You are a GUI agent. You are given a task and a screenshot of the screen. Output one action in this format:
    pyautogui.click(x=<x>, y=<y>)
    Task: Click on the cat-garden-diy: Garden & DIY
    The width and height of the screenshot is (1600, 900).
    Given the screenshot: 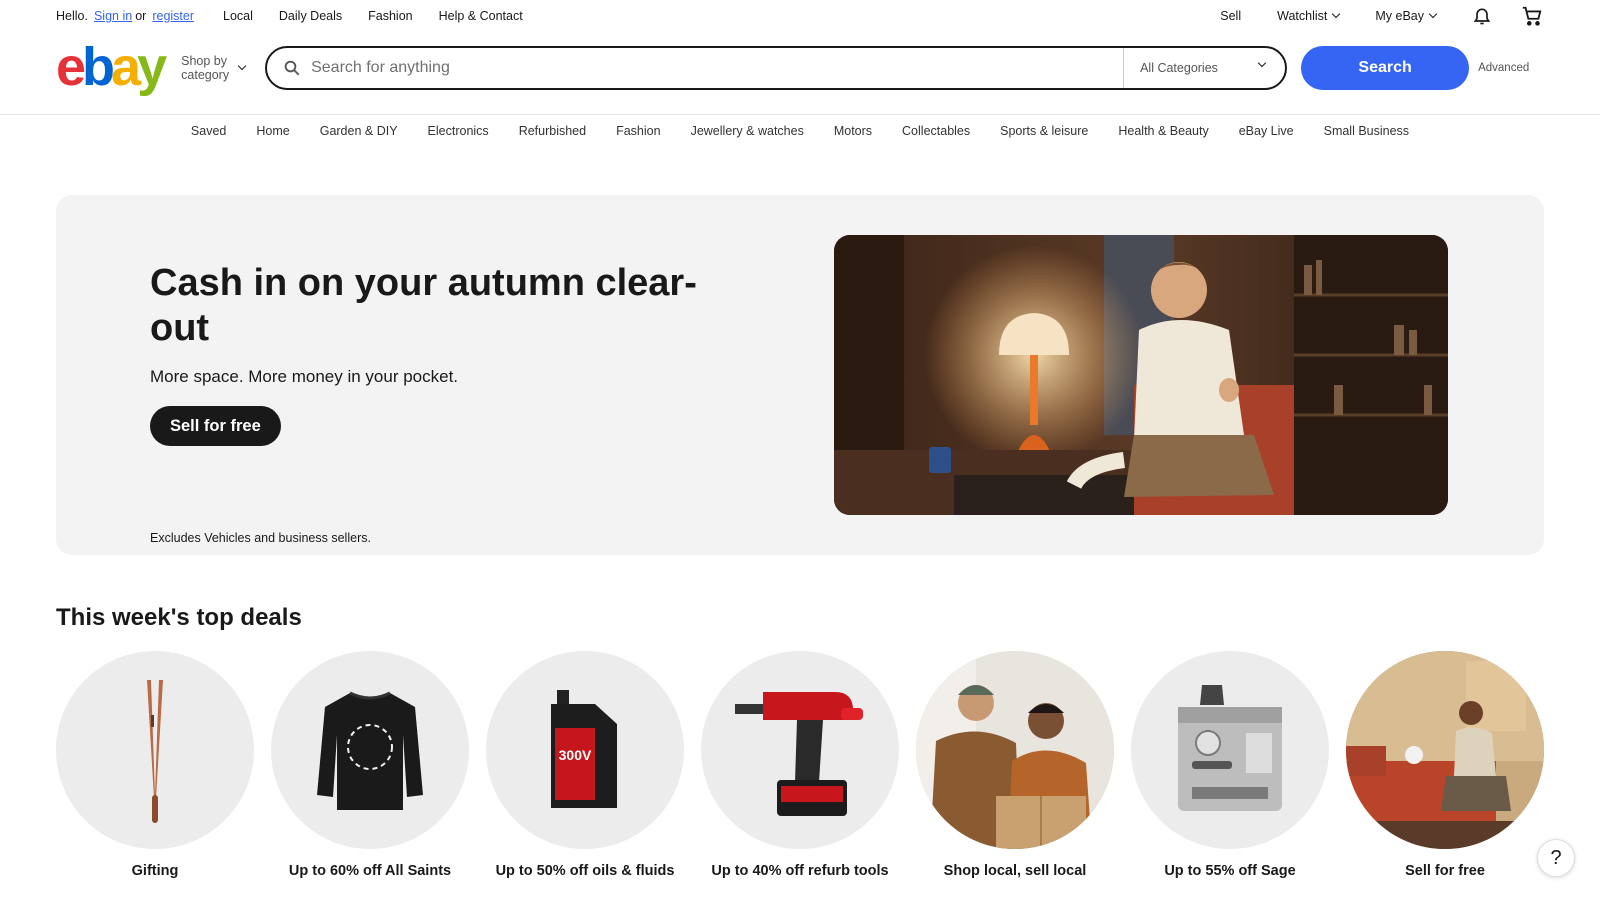 What is the action you would take?
    pyautogui.click(x=359, y=134)
    